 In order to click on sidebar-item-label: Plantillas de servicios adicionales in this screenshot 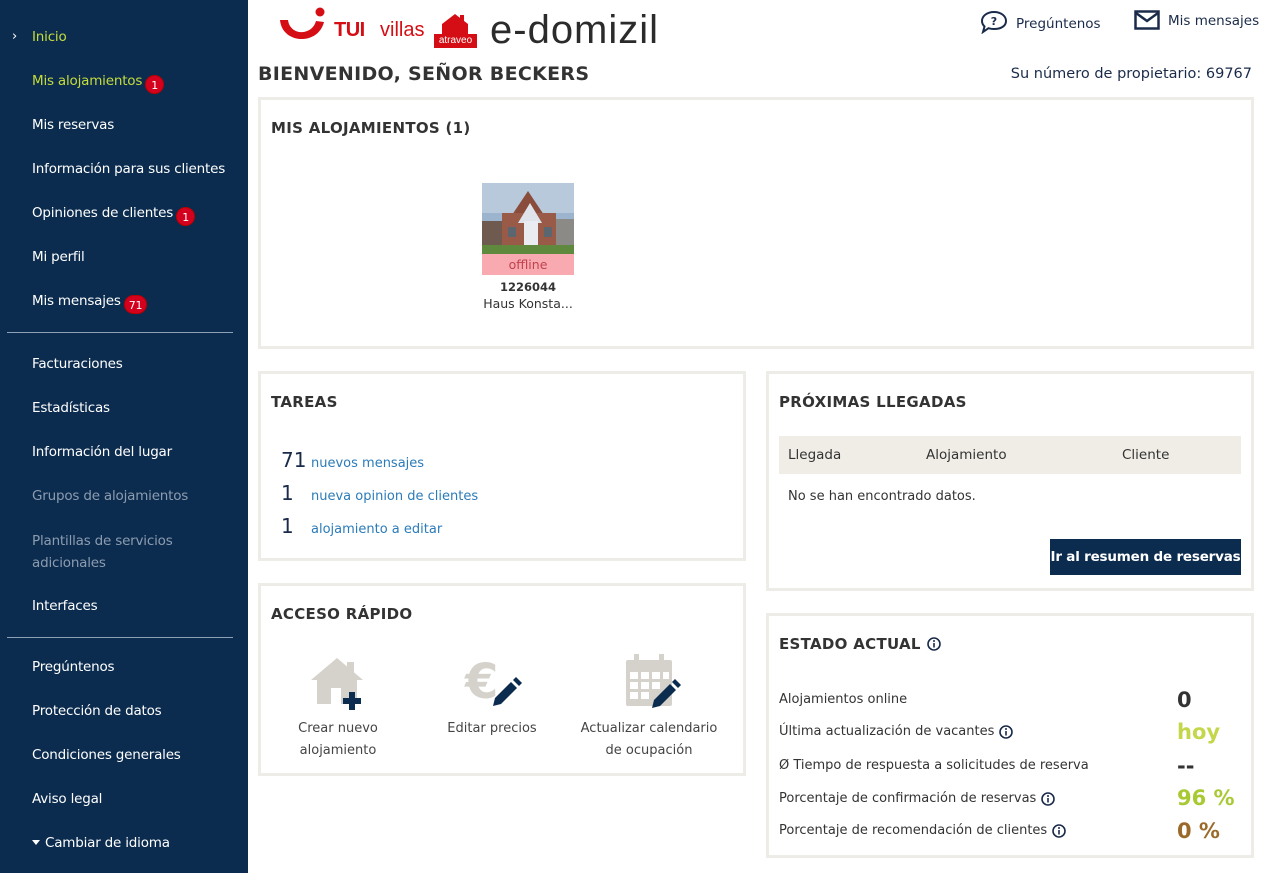, I will do `click(102, 552)`.